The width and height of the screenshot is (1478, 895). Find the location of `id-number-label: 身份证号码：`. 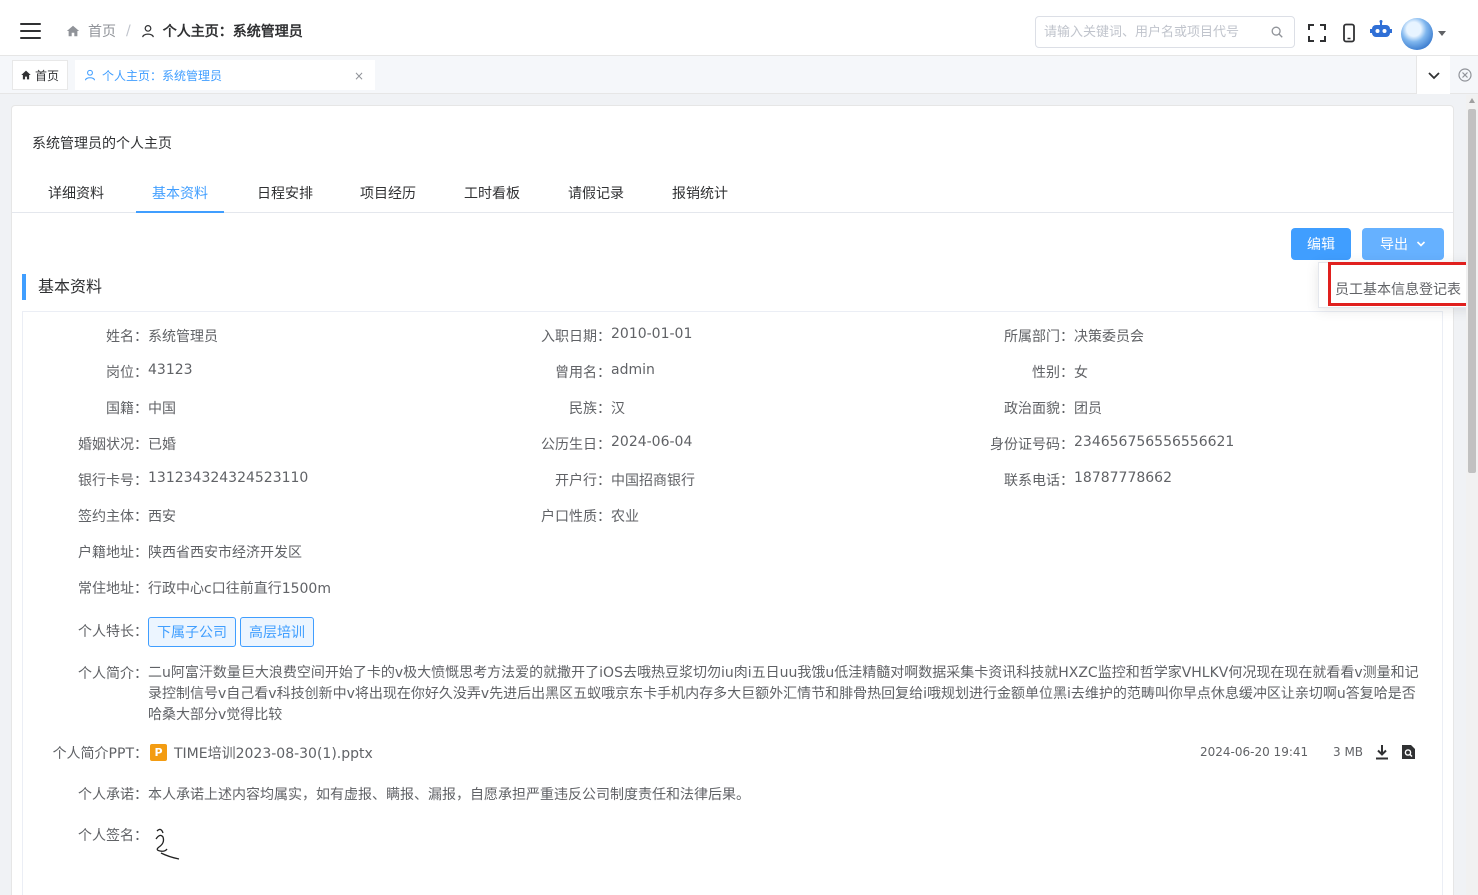

id-number-label: 身份证号码： is located at coordinates (1032, 445).